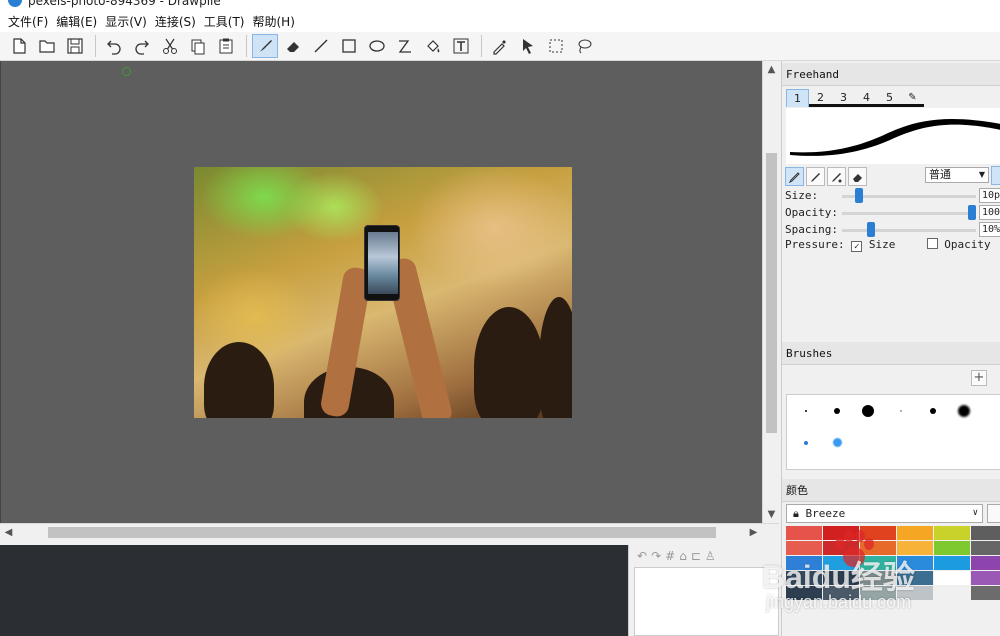 Image resolution: width=1000 pixels, height=636 pixels. What do you see at coordinates (826, 176) in the screenshot?
I see `brush-type-buttons` at bounding box center [826, 176].